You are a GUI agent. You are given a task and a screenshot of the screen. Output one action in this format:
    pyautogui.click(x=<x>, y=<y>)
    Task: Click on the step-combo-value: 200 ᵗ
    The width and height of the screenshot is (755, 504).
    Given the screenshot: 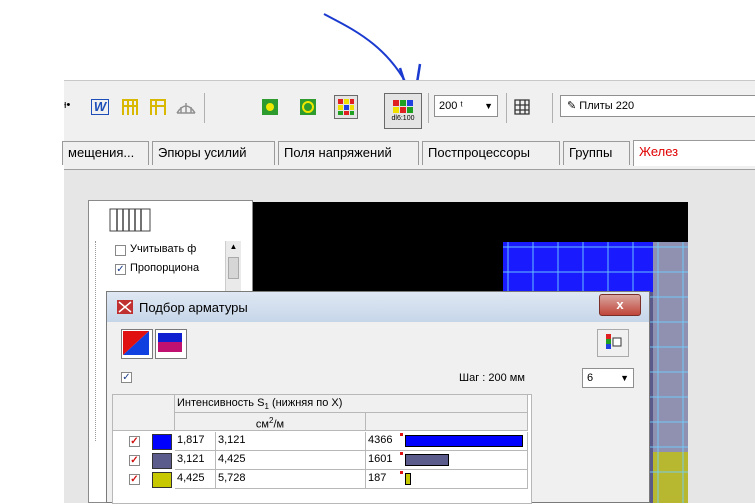 What is the action you would take?
    pyautogui.click(x=451, y=106)
    